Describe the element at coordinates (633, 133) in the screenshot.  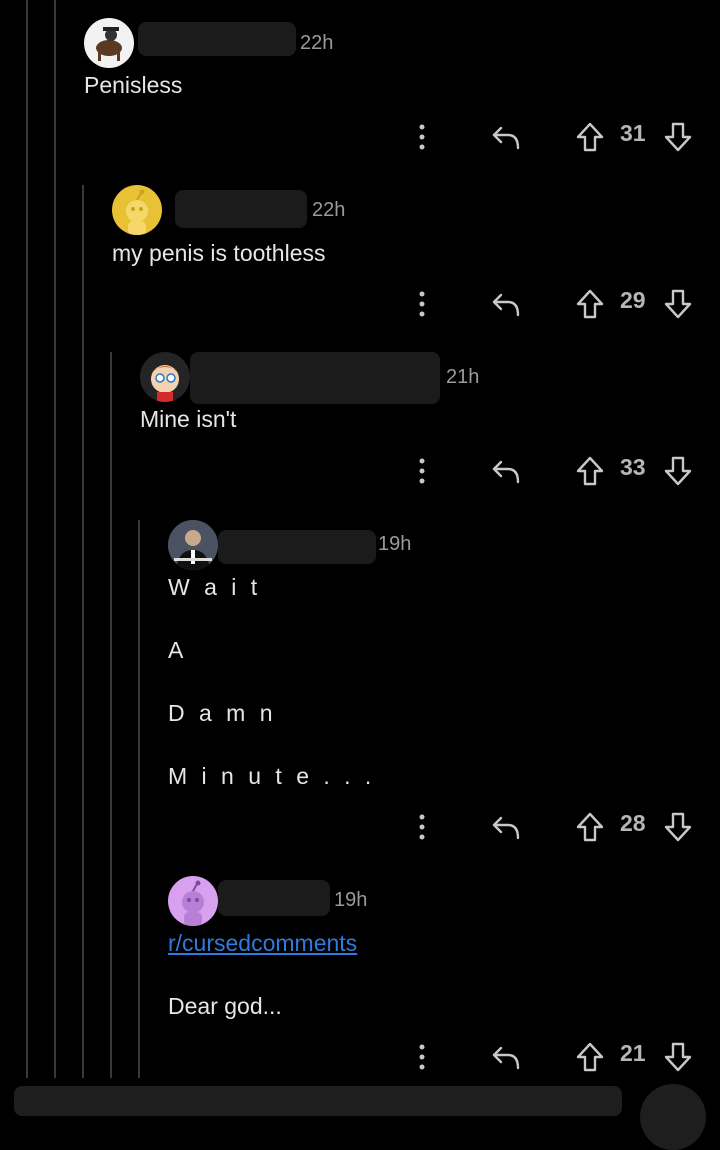
I see `vote-score: 31` at that location.